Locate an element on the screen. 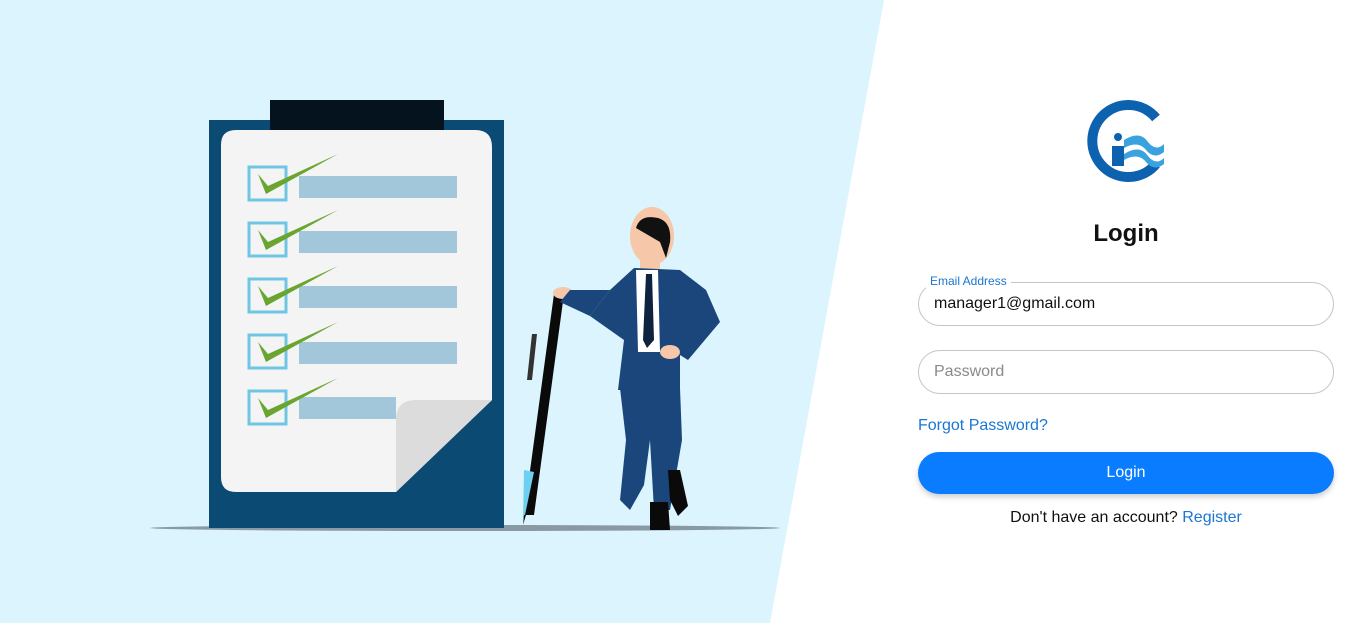  email-field-wrapper: Email Address is located at coordinates (1126, 300).